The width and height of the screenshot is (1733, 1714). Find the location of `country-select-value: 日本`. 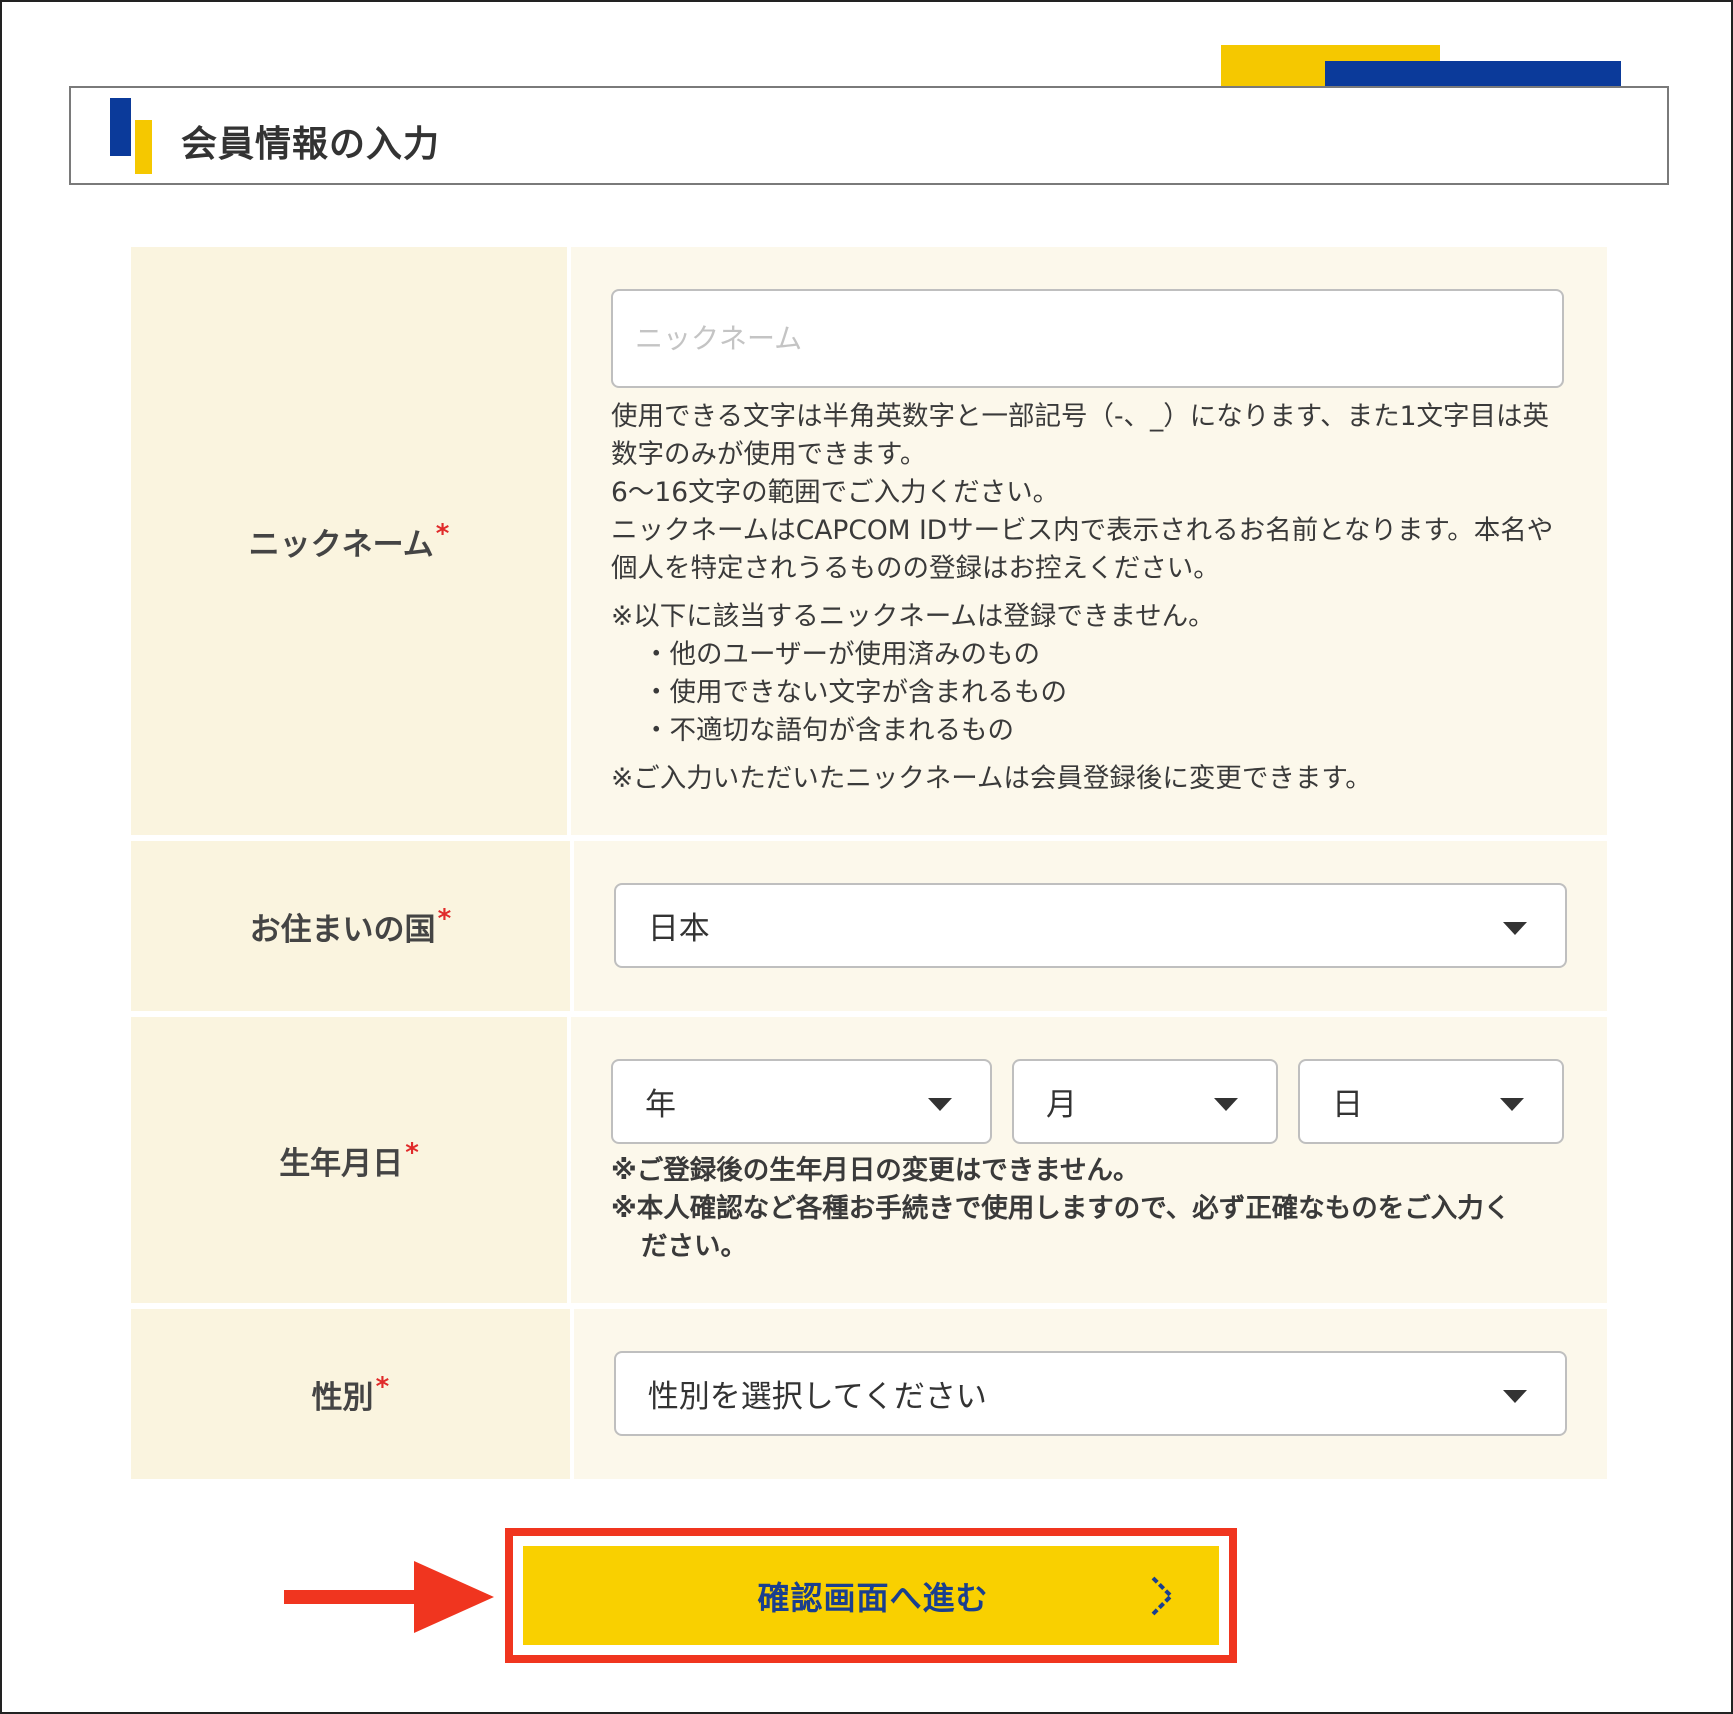

country-select-value: 日本 is located at coordinates (678, 929).